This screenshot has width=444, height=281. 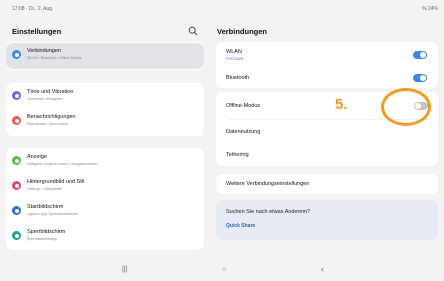 What do you see at coordinates (37, 31) in the screenshot?
I see `settings-title: Einstellungen` at bounding box center [37, 31].